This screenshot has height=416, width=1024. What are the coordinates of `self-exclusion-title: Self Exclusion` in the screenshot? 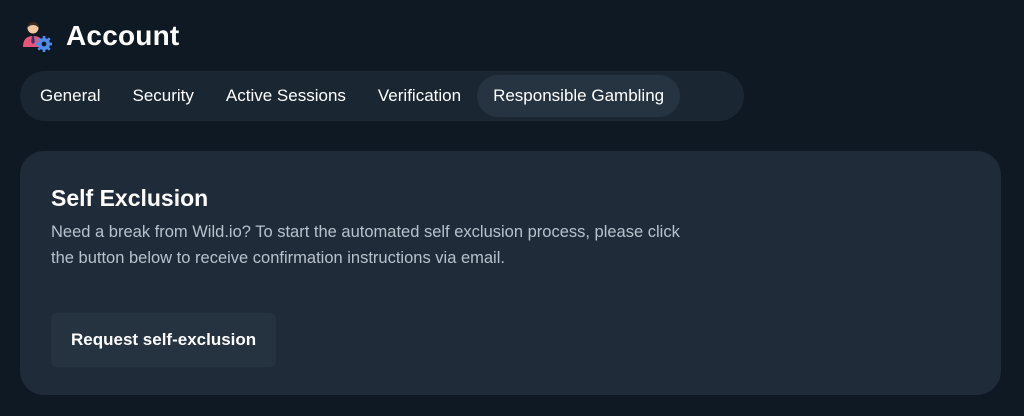 It's located at (130, 198).